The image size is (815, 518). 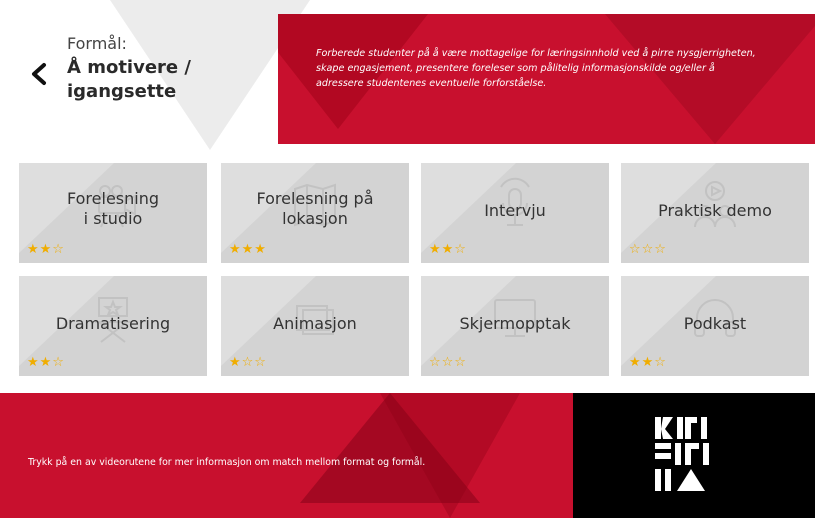 I want to click on tile-label: Skjermopptak, so click(x=515, y=323).